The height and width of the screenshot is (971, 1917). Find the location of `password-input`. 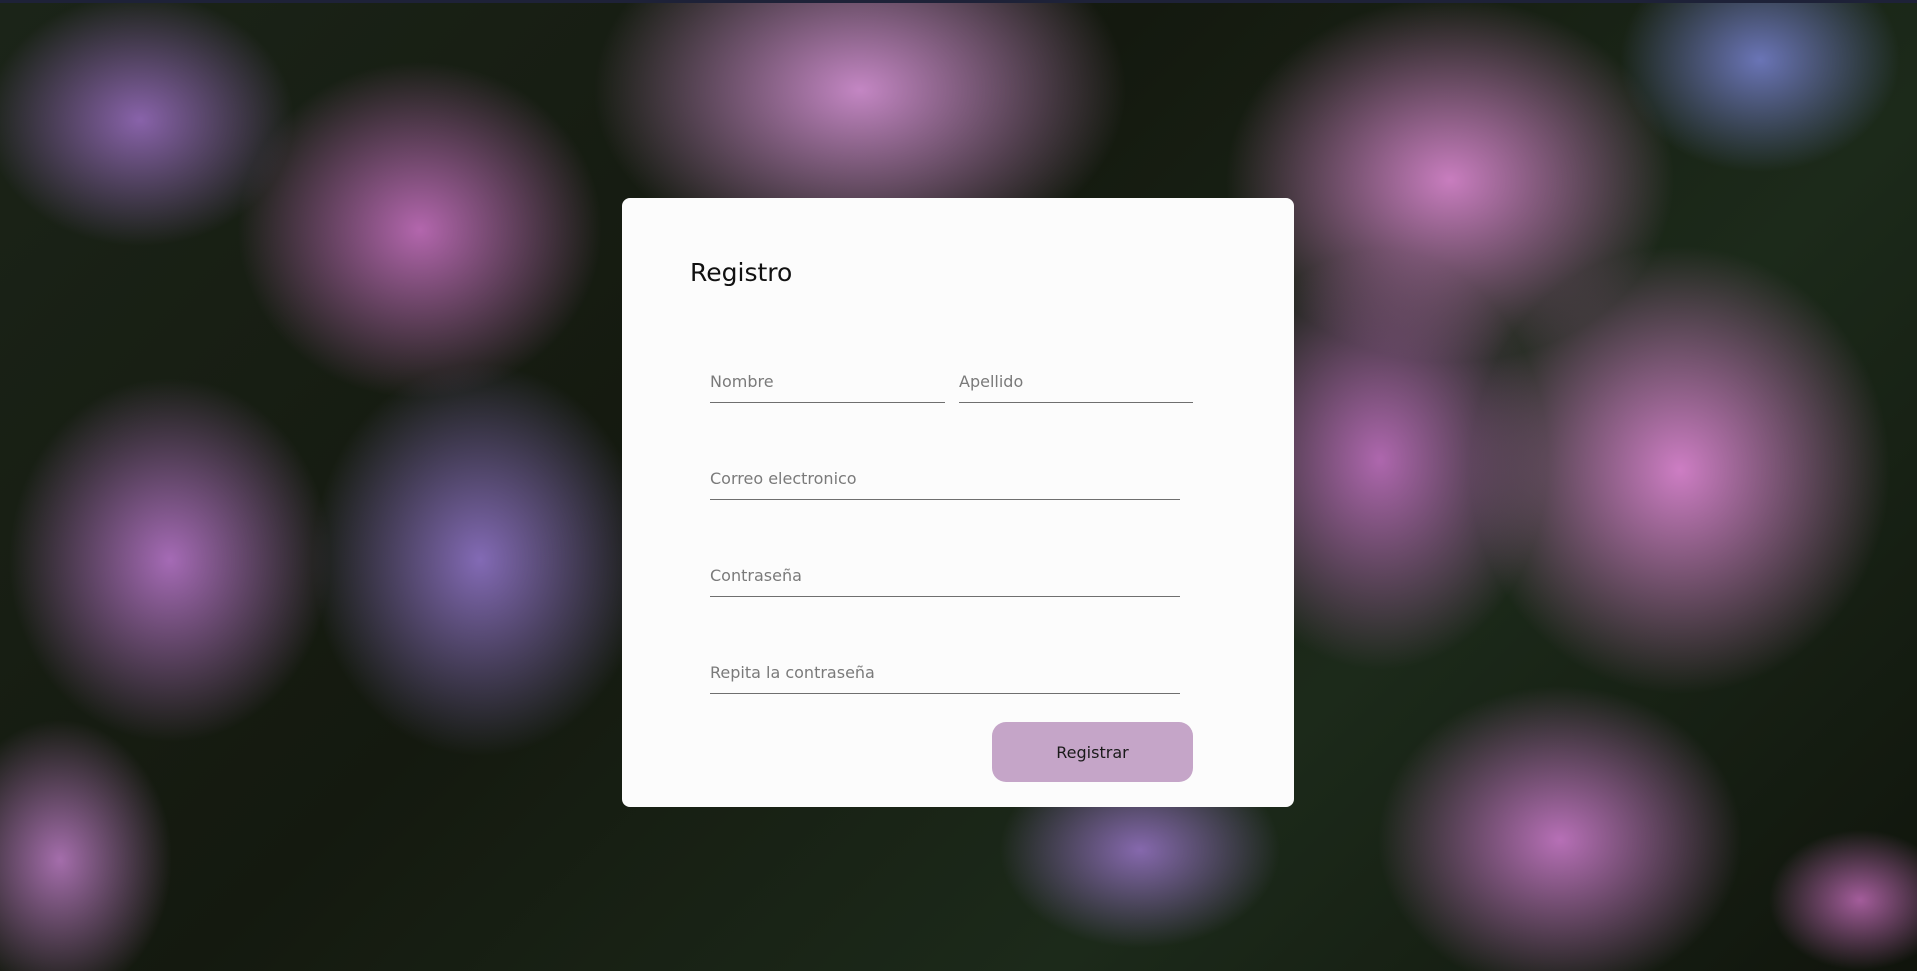

password-input is located at coordinates (945, 575).